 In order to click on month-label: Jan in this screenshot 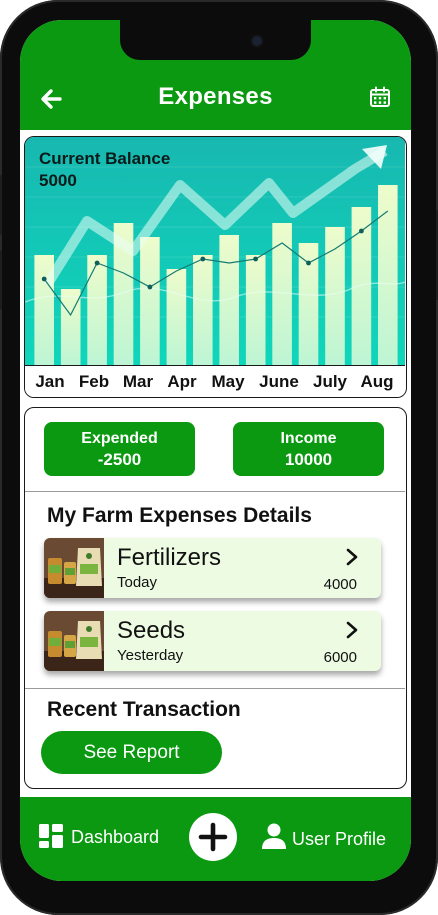, I will do `click(50, 381)`.